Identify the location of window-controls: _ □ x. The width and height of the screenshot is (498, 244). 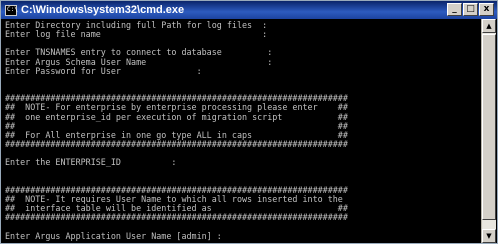
(470, 9).